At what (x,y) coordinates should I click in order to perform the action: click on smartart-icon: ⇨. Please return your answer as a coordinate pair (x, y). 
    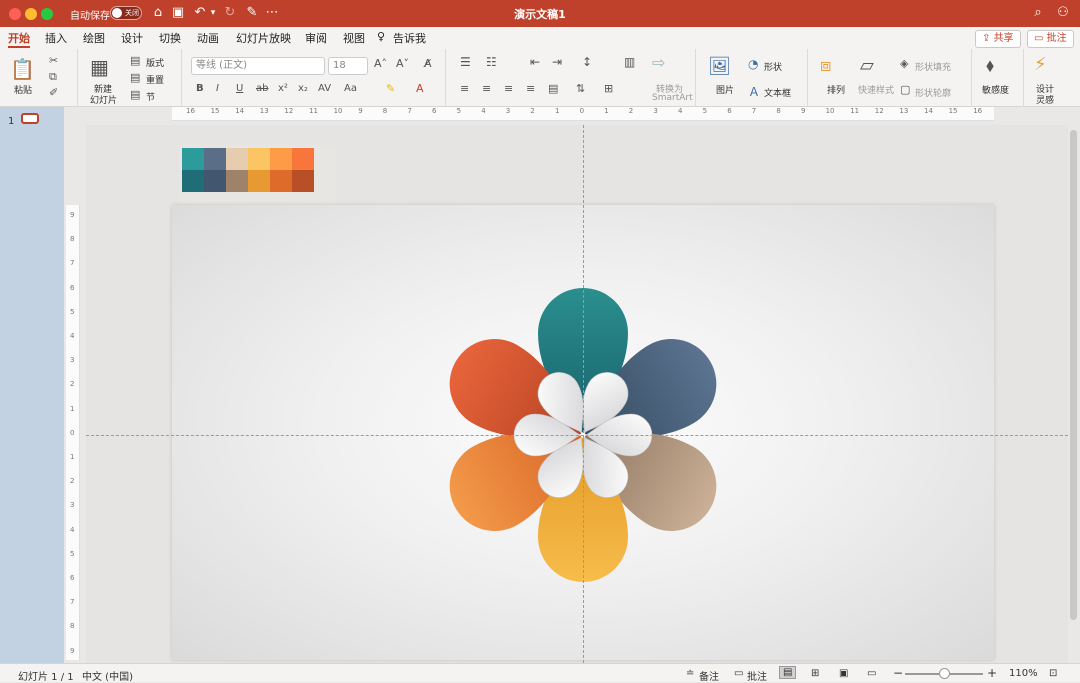
    Looking at the image, I should click on (658, 62).